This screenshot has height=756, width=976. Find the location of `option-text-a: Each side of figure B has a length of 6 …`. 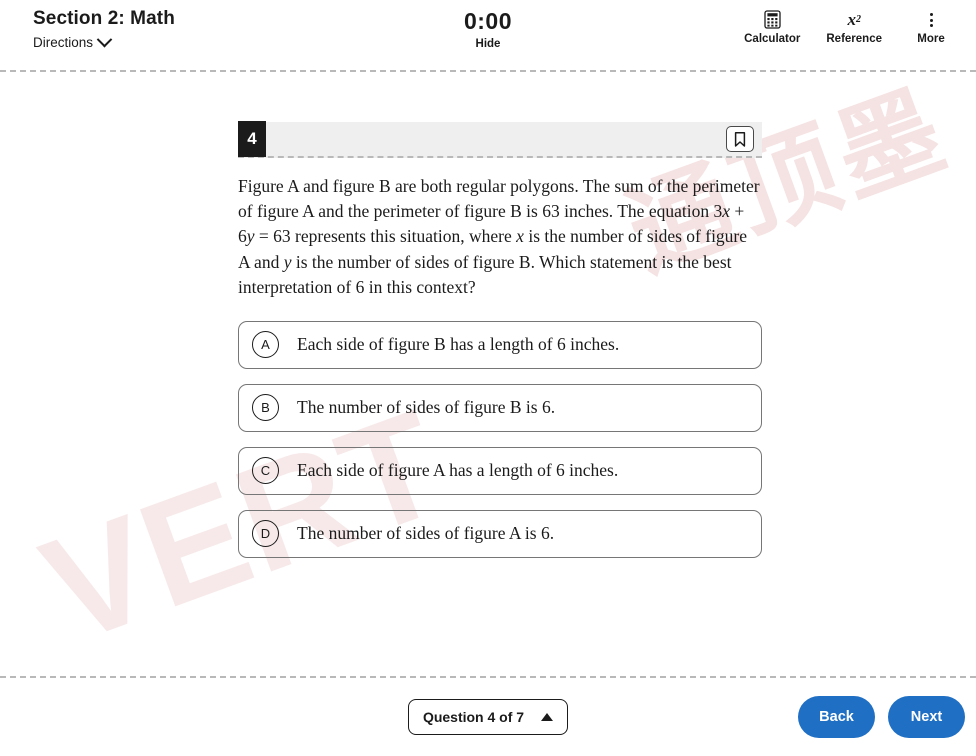

option-text-a: Each side of figure B has a length of 6 … is located at coordinates (458, 344).